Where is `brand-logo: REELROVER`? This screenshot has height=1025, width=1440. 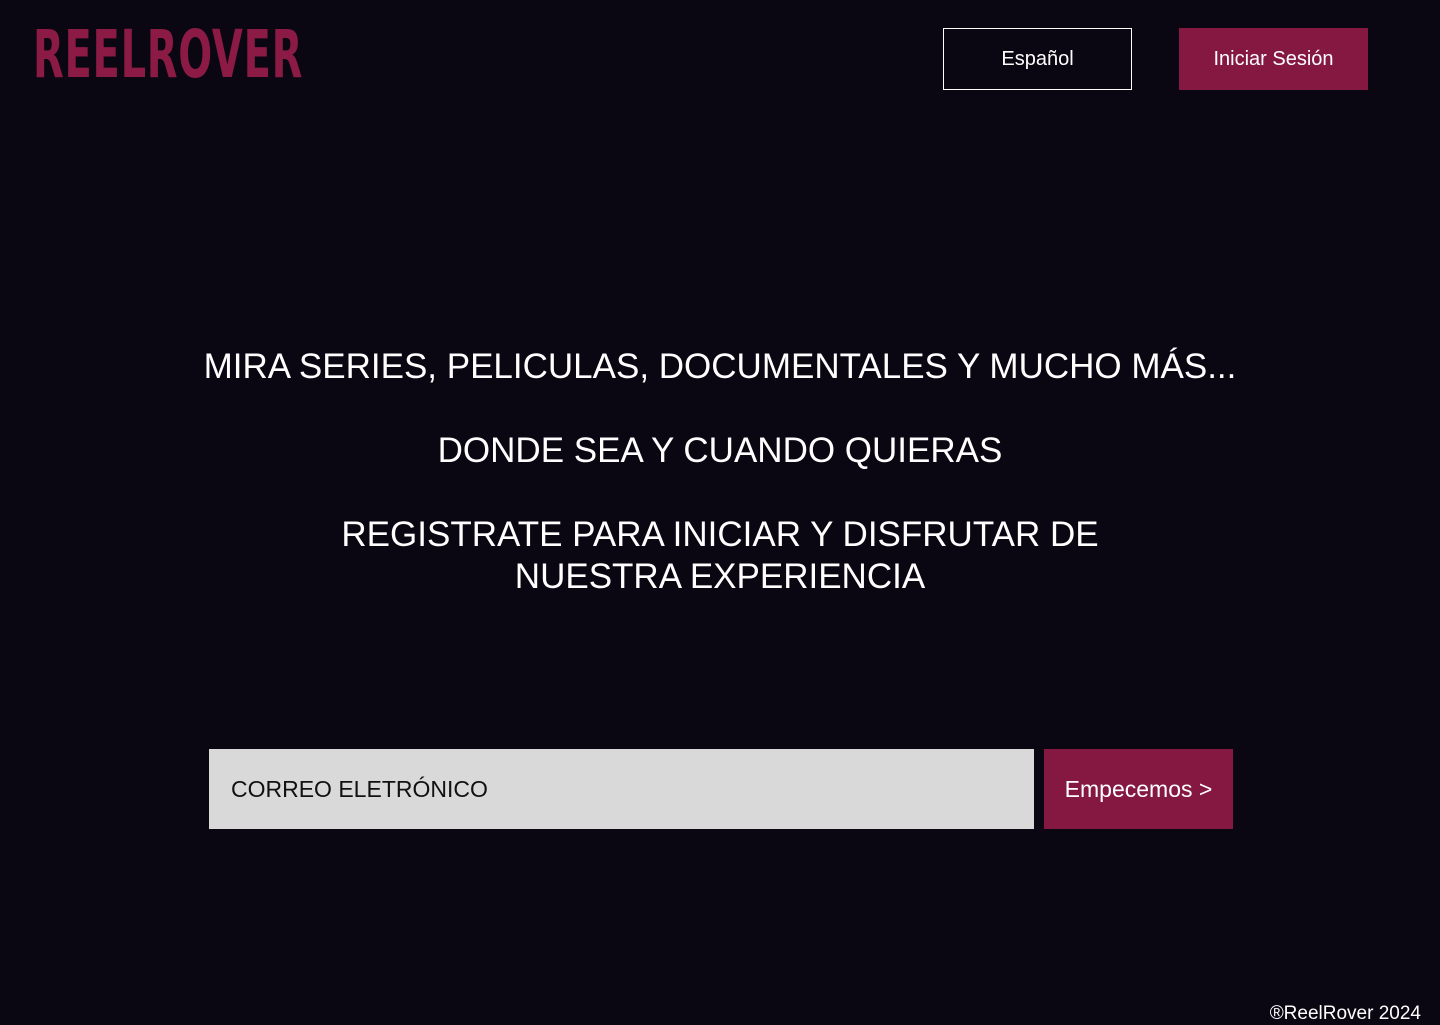 brand-logo: REELROVER is located at coordinates (168, 68).